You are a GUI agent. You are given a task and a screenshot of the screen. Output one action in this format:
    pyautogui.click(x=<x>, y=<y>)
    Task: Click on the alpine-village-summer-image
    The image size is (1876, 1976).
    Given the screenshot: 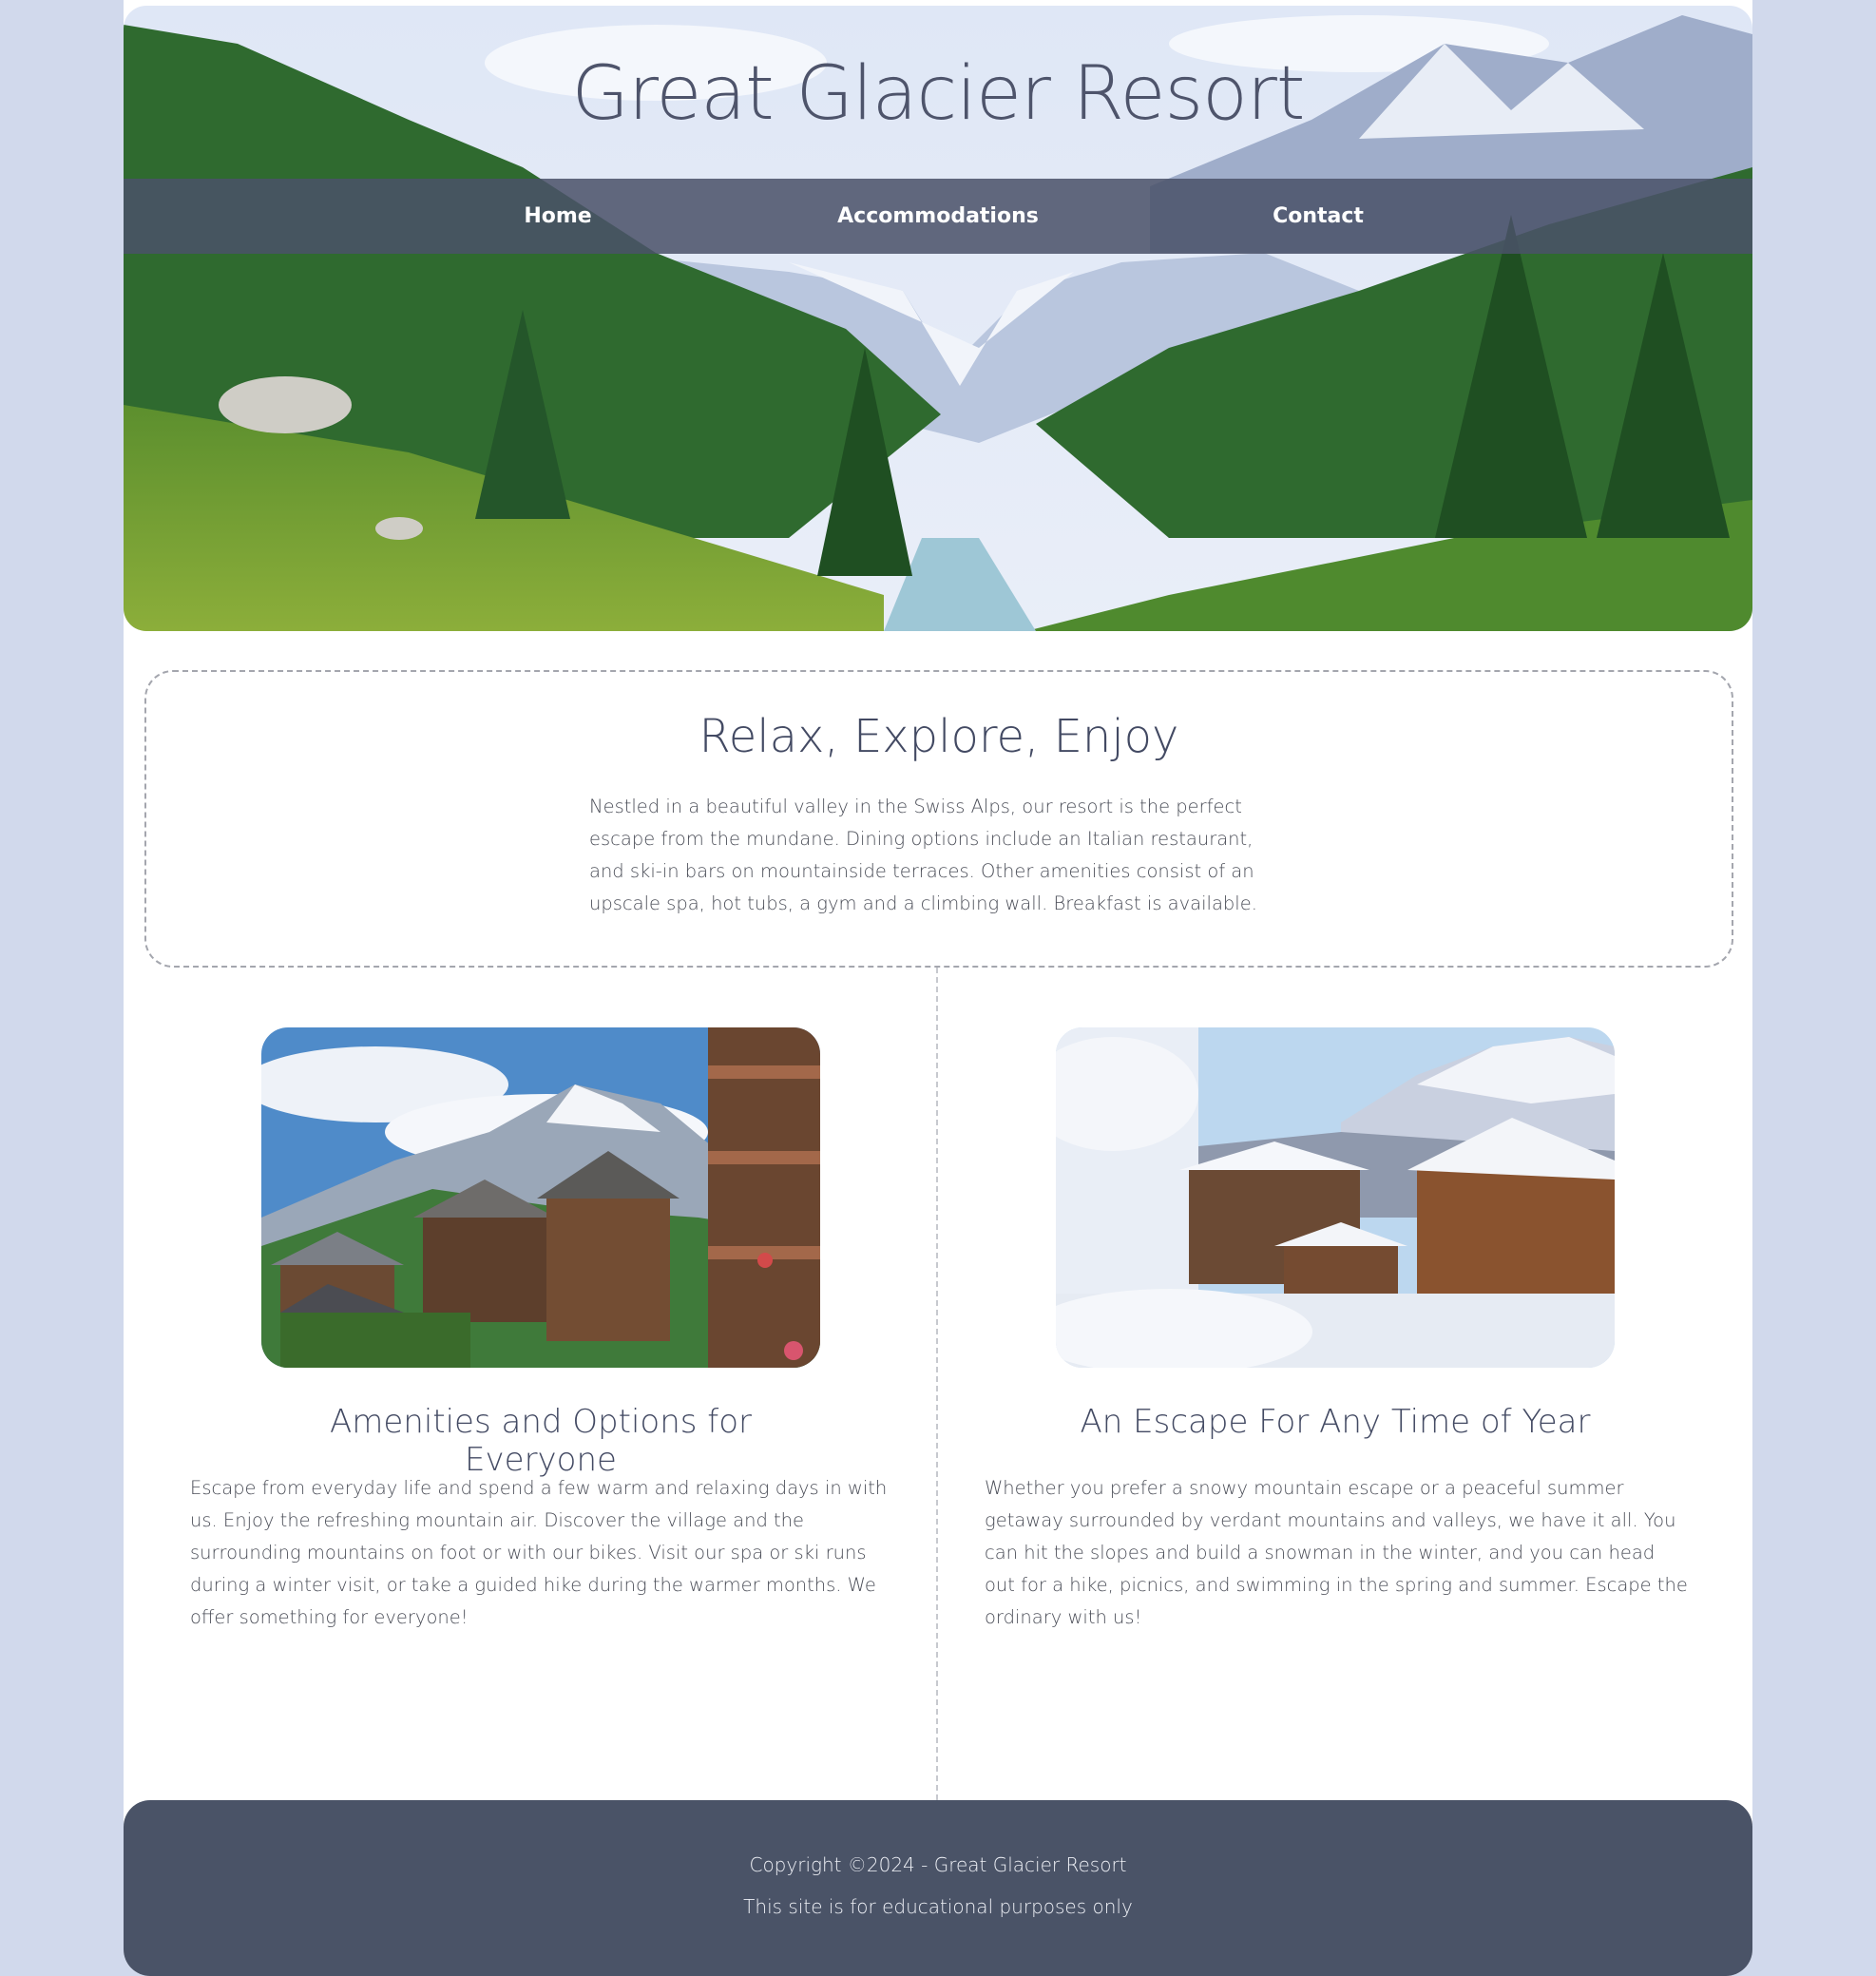 What is the action you would take?
    pyautogui.click(x=540, y=1197)
    